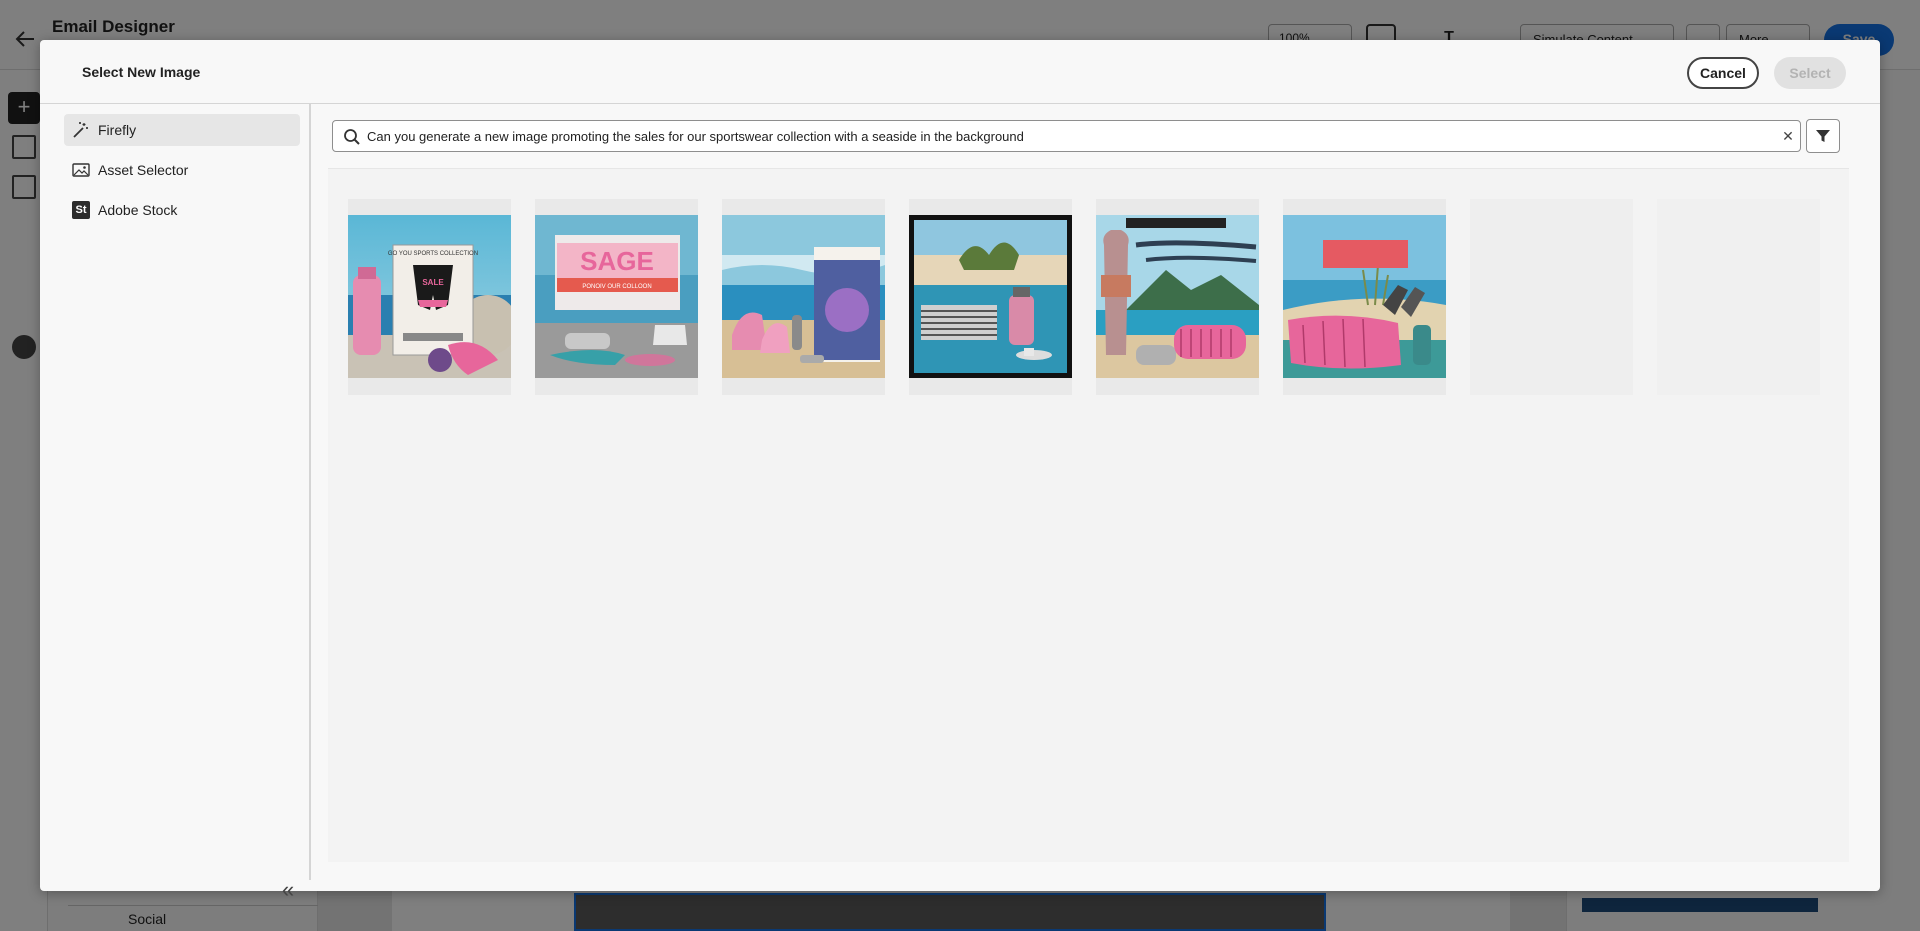 Image resolution: width=1920 pixels, height=931 pixels. Describe the element at coordinates (960, 103) in the screenshot. I see `dialog-divider` at that location.